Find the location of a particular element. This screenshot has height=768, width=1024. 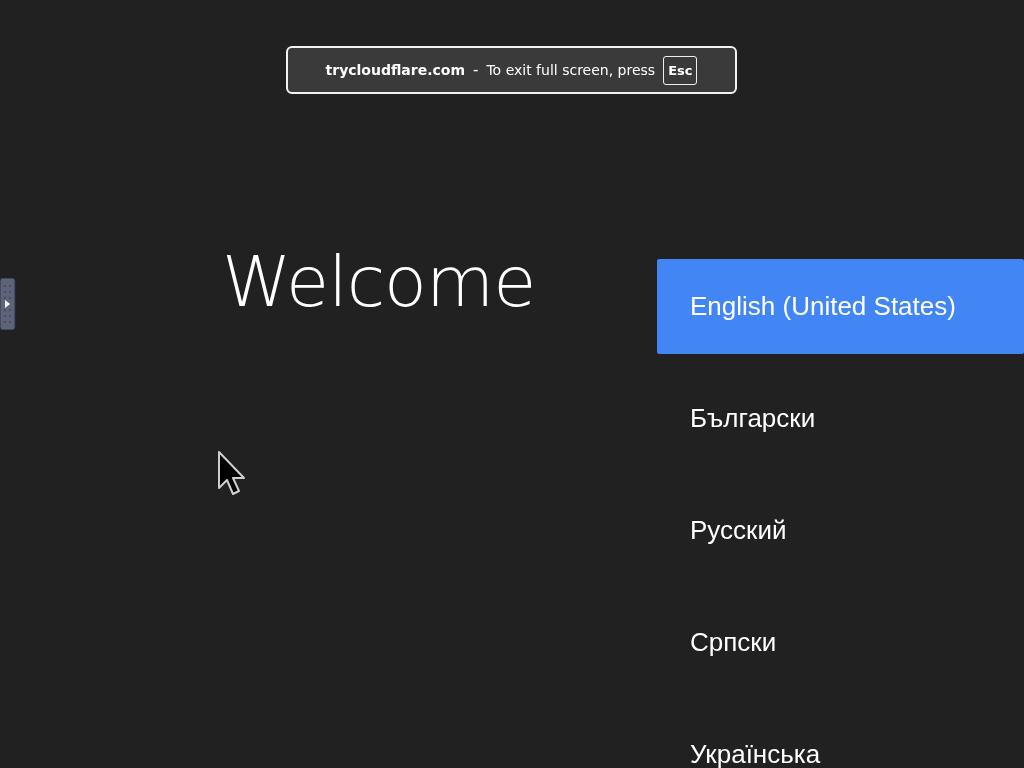

side-panel-handle is located at coordinates (8, 304).